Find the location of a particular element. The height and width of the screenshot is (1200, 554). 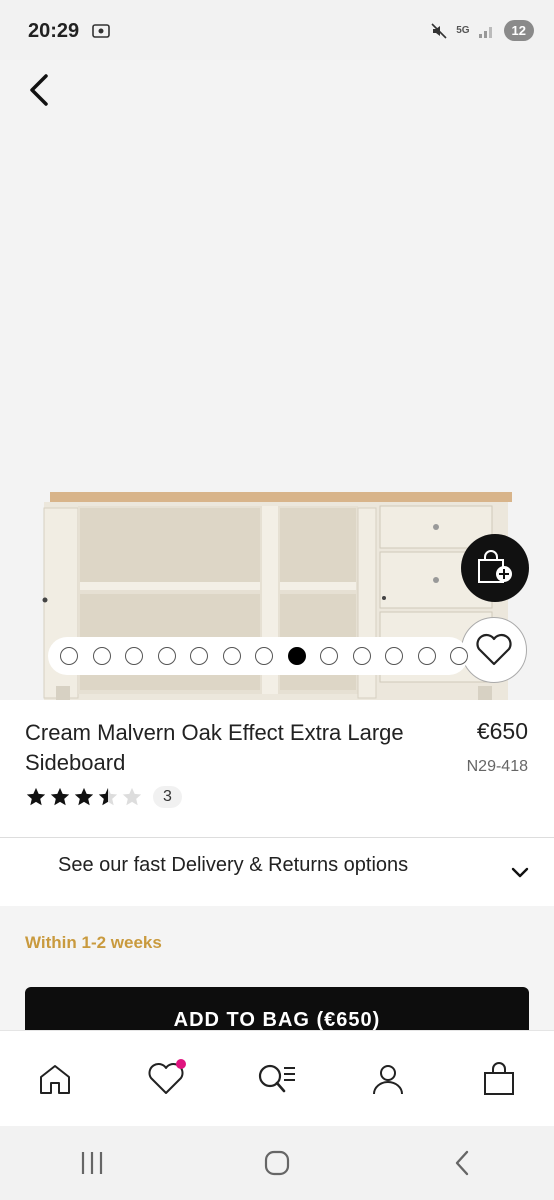

home-system-button is located at coordinates (277, 1163).